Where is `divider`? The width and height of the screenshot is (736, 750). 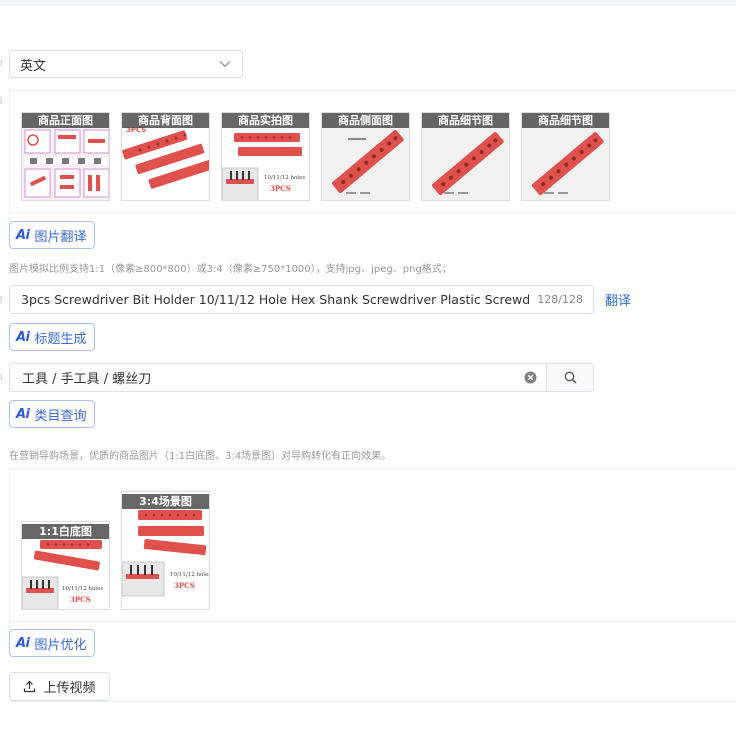
divider is located at coordinates (372, 701).